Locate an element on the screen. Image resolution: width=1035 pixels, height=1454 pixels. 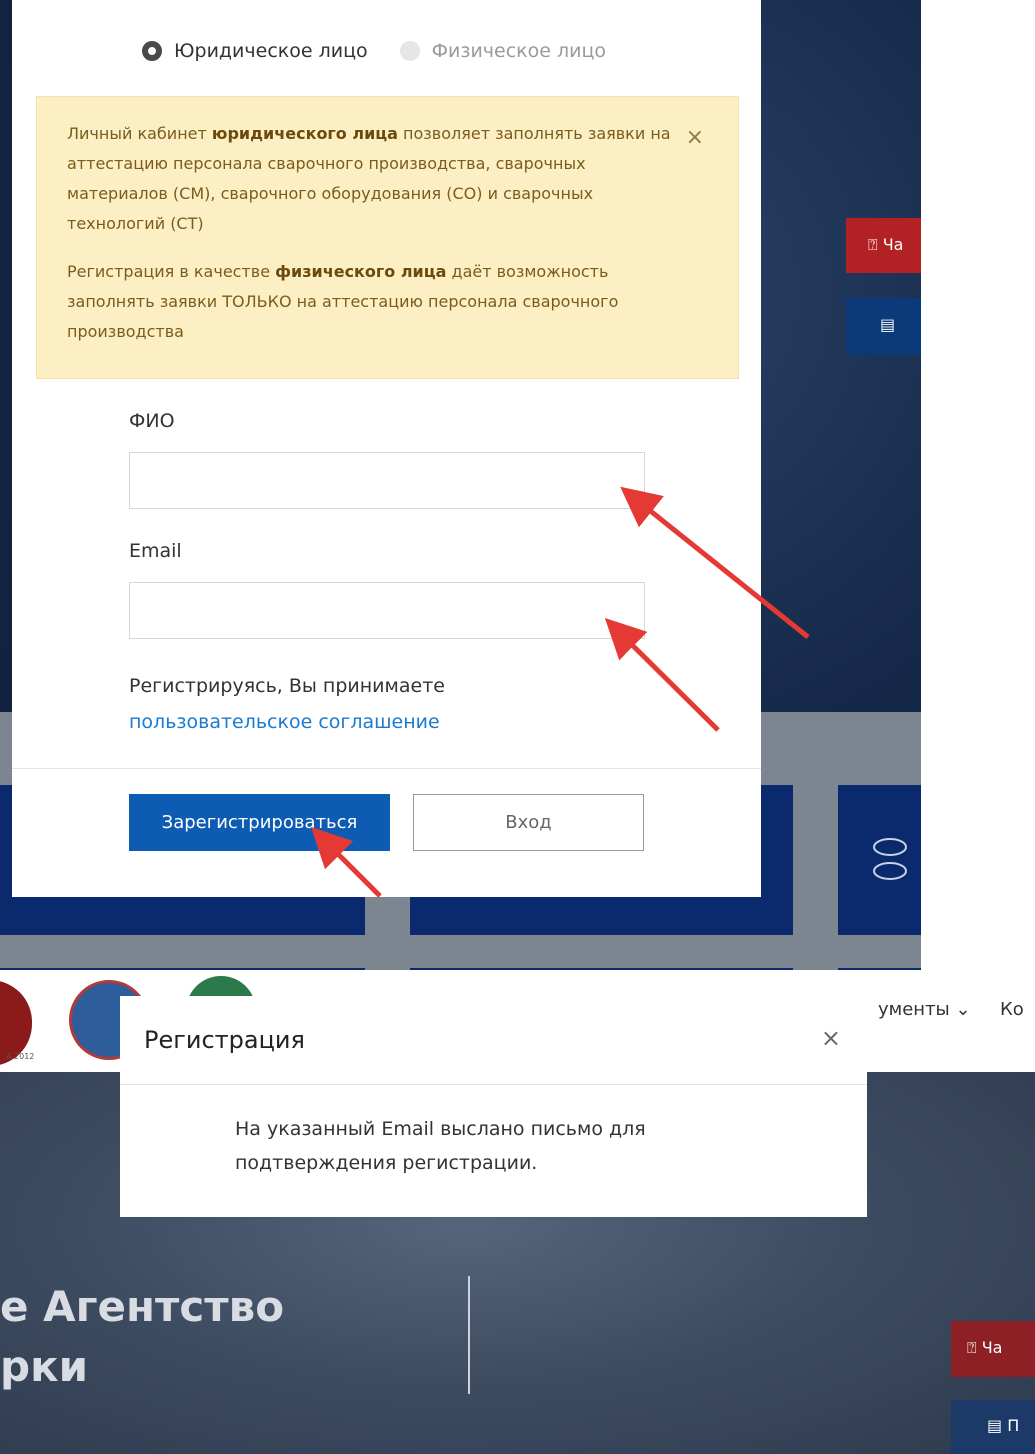
hero-divider is located at coordinates (469, 1335).